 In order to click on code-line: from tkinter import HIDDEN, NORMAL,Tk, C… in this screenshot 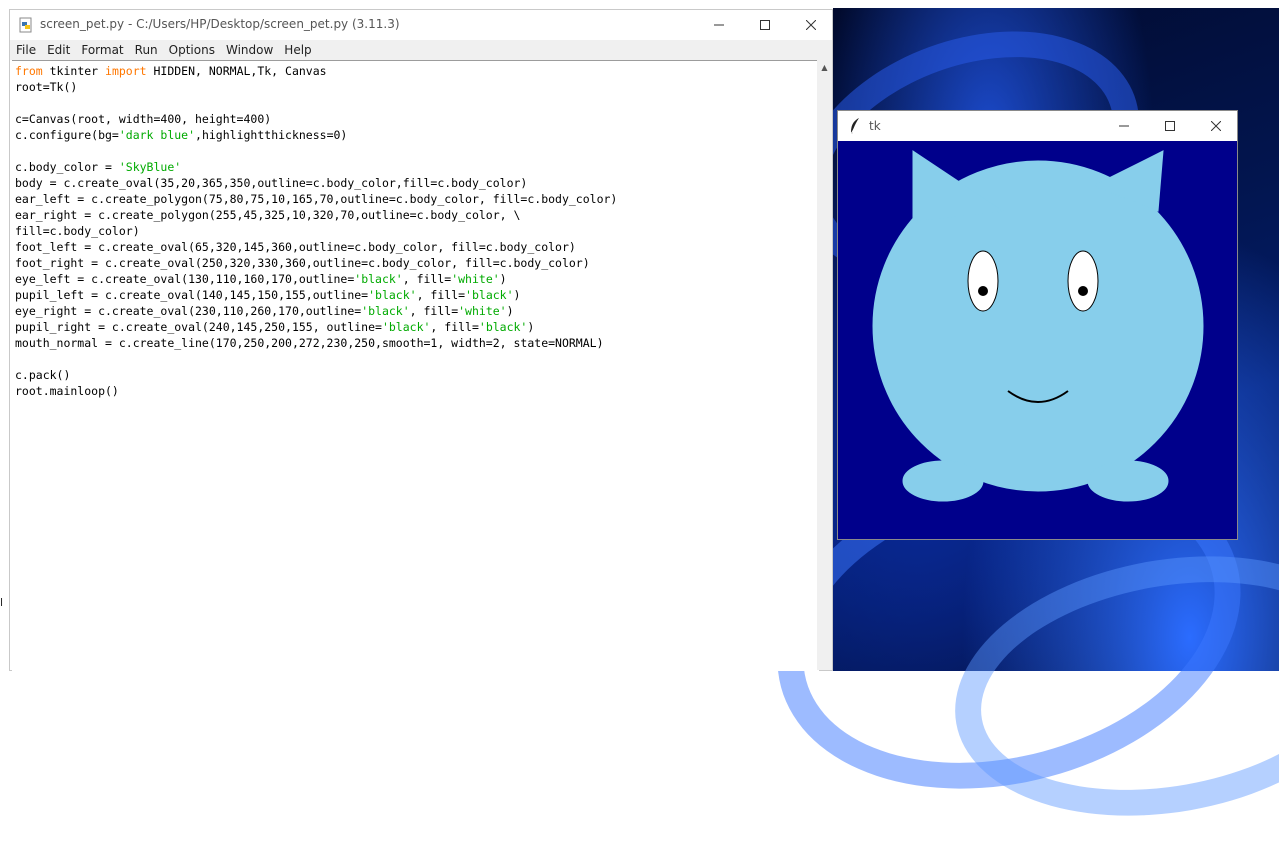, I will do `click(316, 71)`.